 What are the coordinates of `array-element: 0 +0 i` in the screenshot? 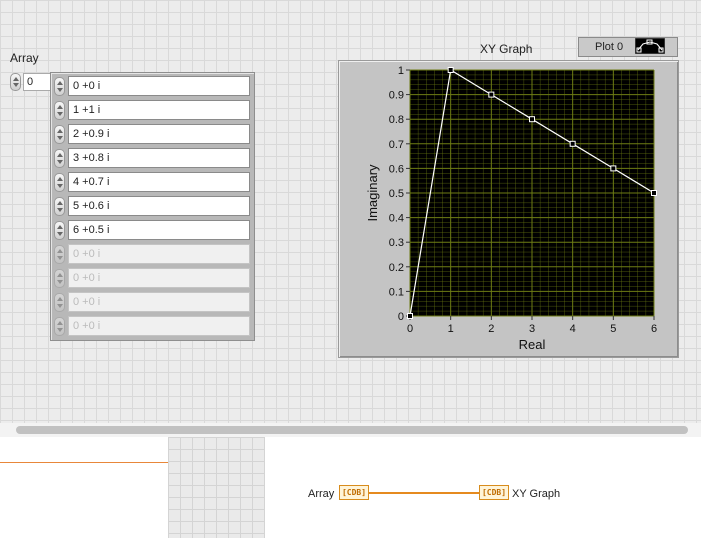 It's located at (153, 86).